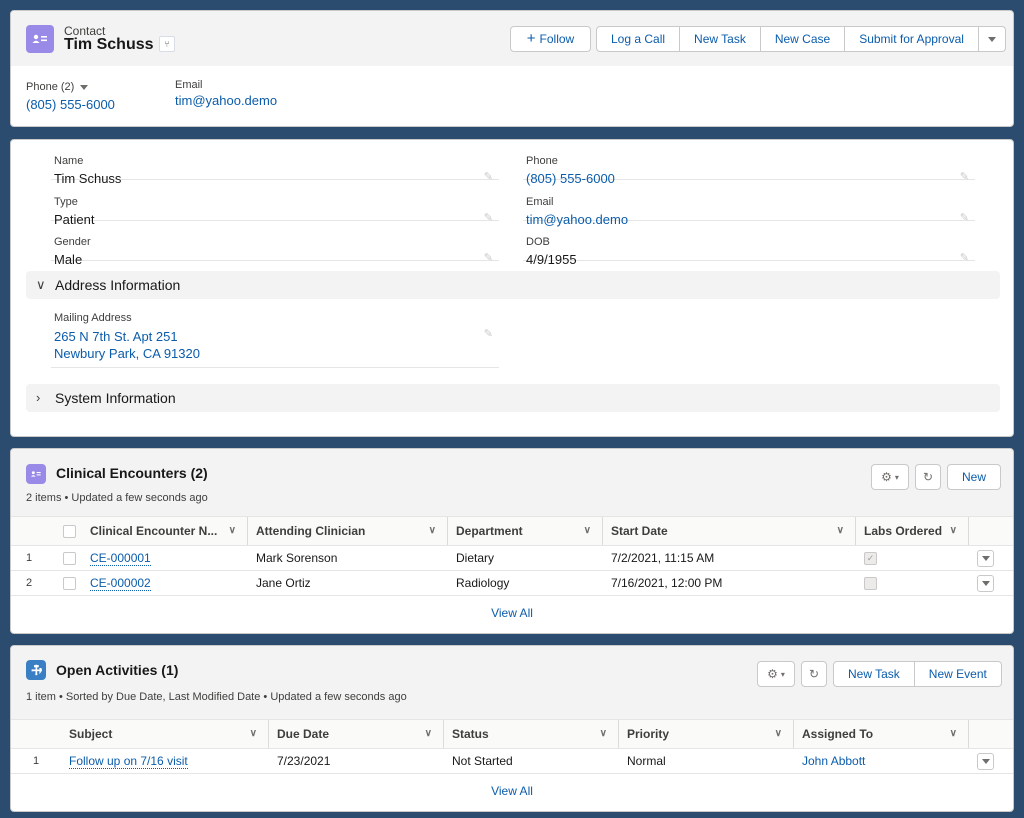 This screenshot has width=1024, height=818. I want to click on hierarchy-button: ⑂, so click(167, 44).